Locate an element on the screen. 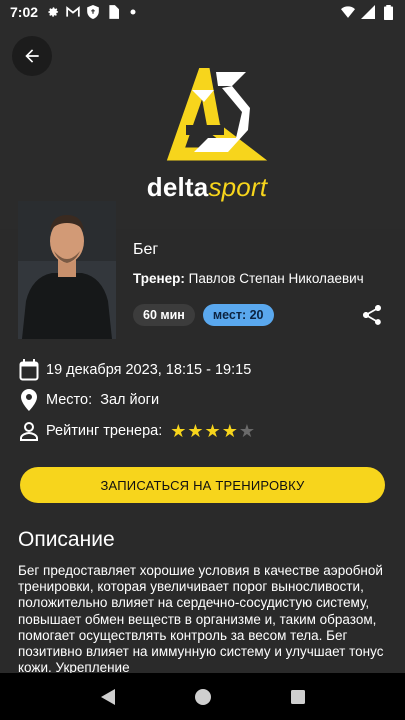  place-row: Место: Зал йоги is located at coordinates (88, 400).